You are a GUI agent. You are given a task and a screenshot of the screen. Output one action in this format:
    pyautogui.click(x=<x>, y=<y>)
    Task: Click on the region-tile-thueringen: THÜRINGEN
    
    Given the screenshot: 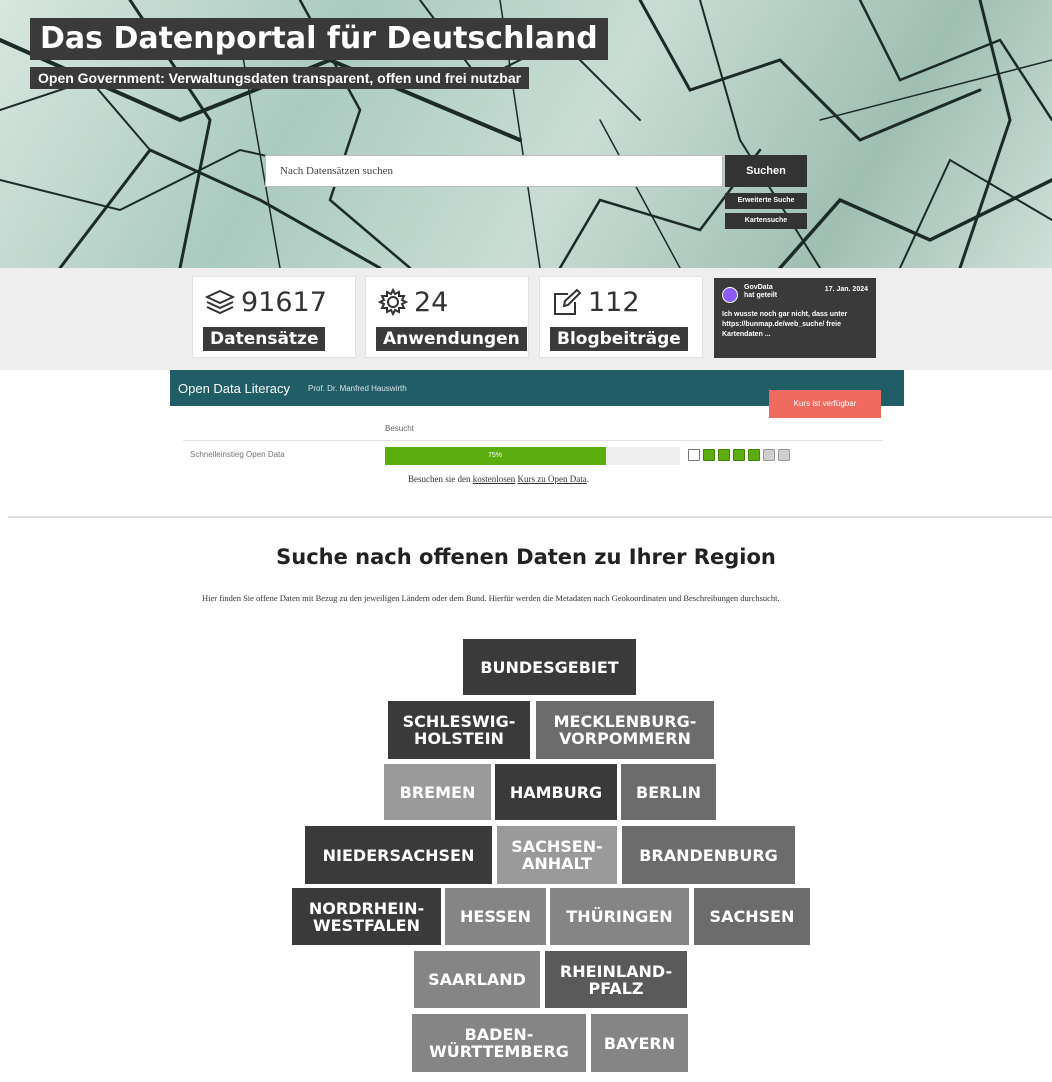 What is the action you would take?
    pyautogui.click(x=619, y=916)
    